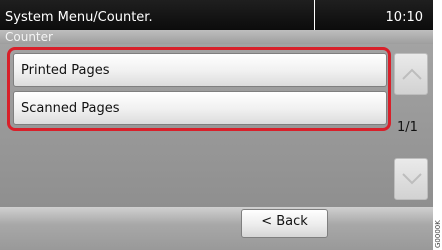 The image size is (442, 250). I want to click on clock: 10:10, so click(404, 17).